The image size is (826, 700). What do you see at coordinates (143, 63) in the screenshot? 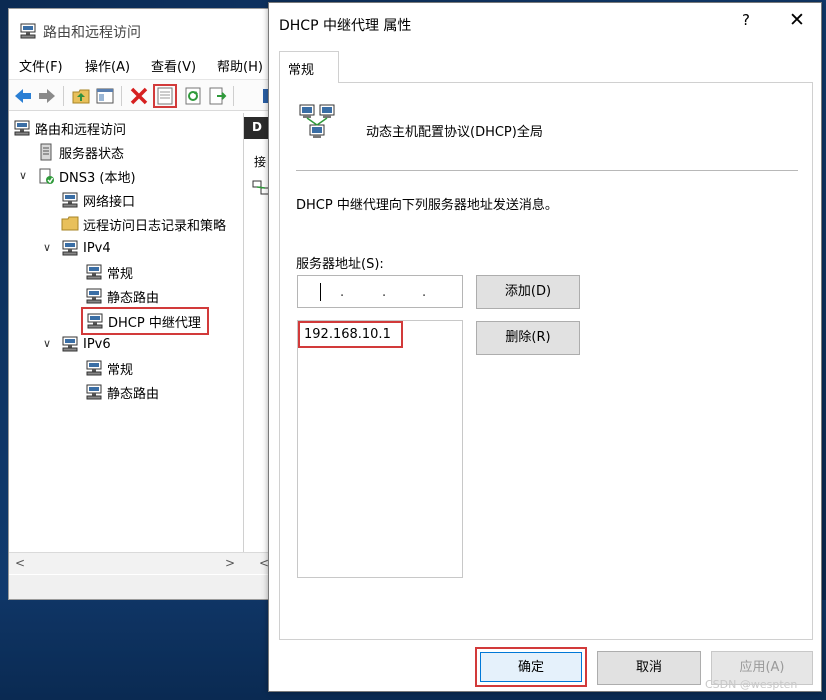
I see `menu-bar: 文件(F) 操作(A) 查看(V) 帮助(H)` at bounding box center [143, 63].